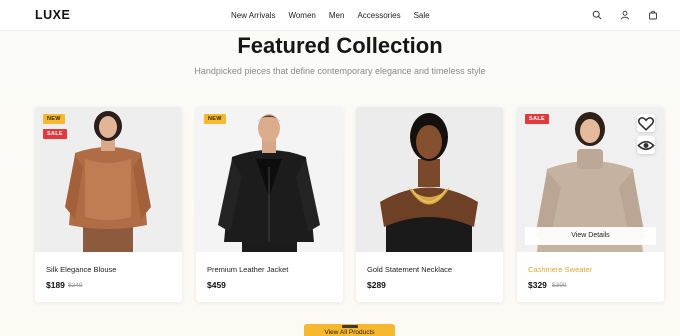 This screenshot has width=680, height=336. What do you see at coordinates (429, 179) in the screenshot?
I see `product-image` at bounding box center [429, 179].